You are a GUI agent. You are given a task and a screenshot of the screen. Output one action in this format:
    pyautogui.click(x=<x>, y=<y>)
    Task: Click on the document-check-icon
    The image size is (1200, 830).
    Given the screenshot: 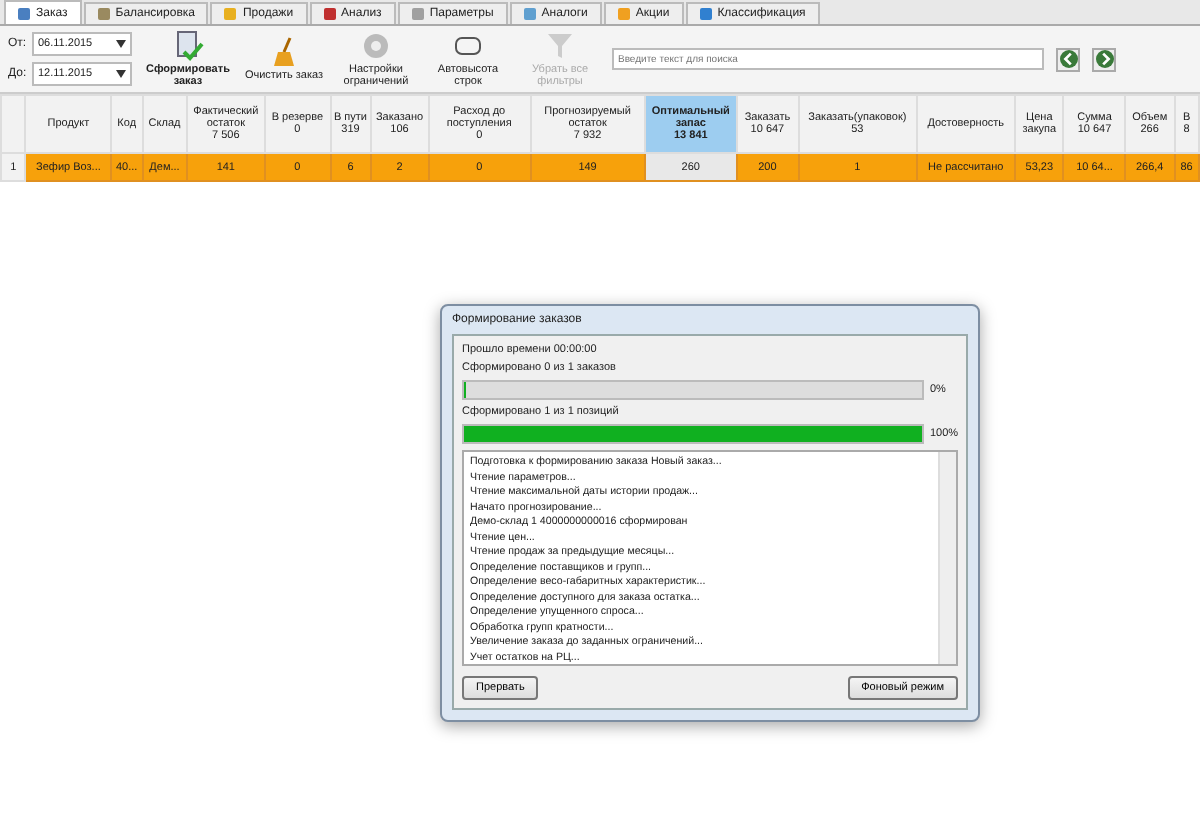 What is the action you would take?
    pyautogui.click(x=188, y=46)
    